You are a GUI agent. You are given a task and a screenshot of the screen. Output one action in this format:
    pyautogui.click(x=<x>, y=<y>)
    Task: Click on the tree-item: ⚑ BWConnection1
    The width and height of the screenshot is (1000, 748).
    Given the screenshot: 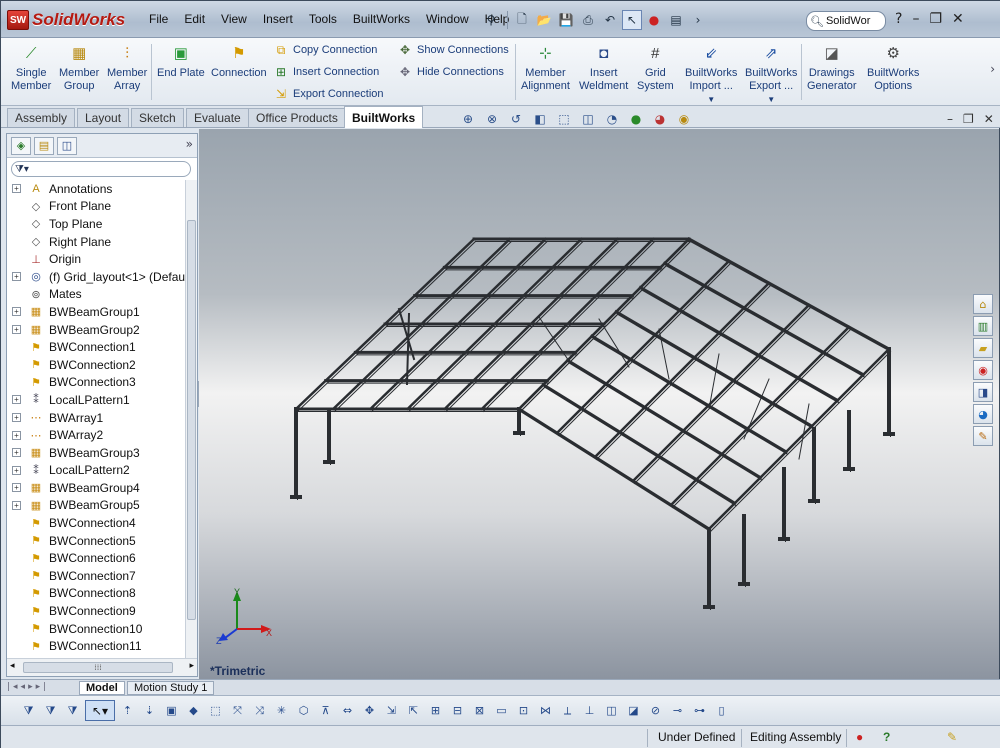 What is the action you would take?
    pyautogui.click(x=96, y=347)
    